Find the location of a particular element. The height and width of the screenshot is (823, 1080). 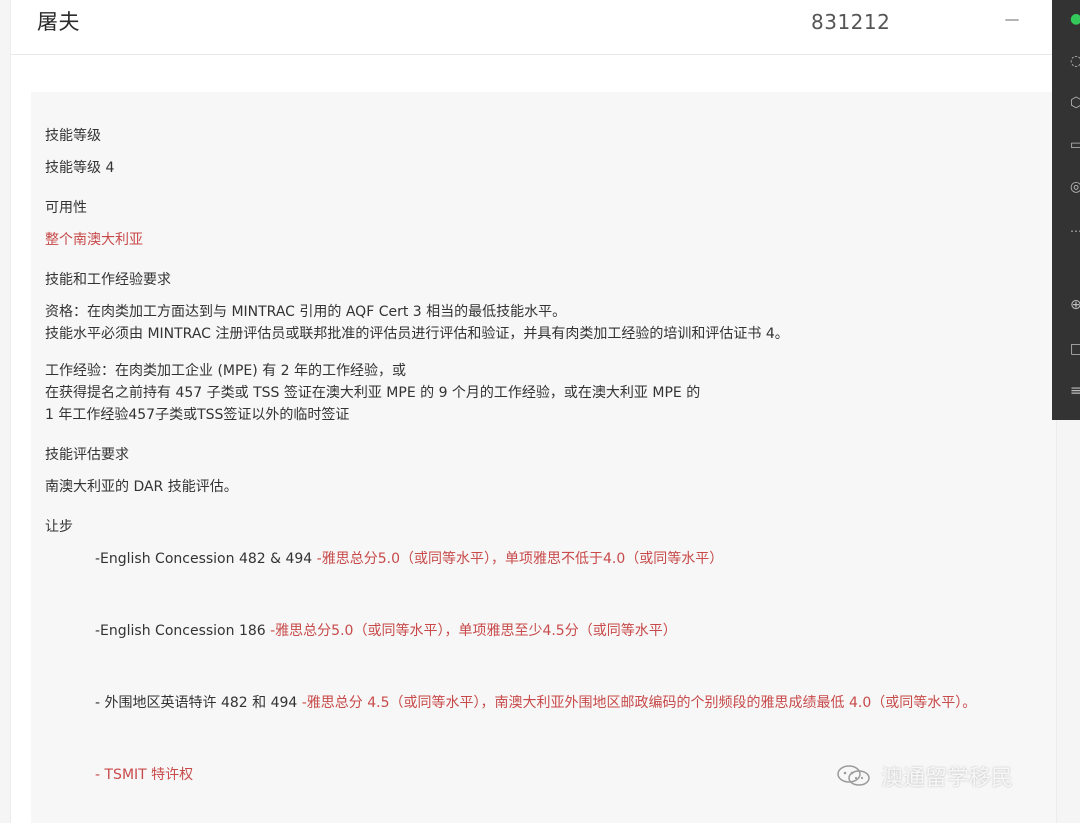

occupation-title: 屠夫 is located at coordinates (58, 22).